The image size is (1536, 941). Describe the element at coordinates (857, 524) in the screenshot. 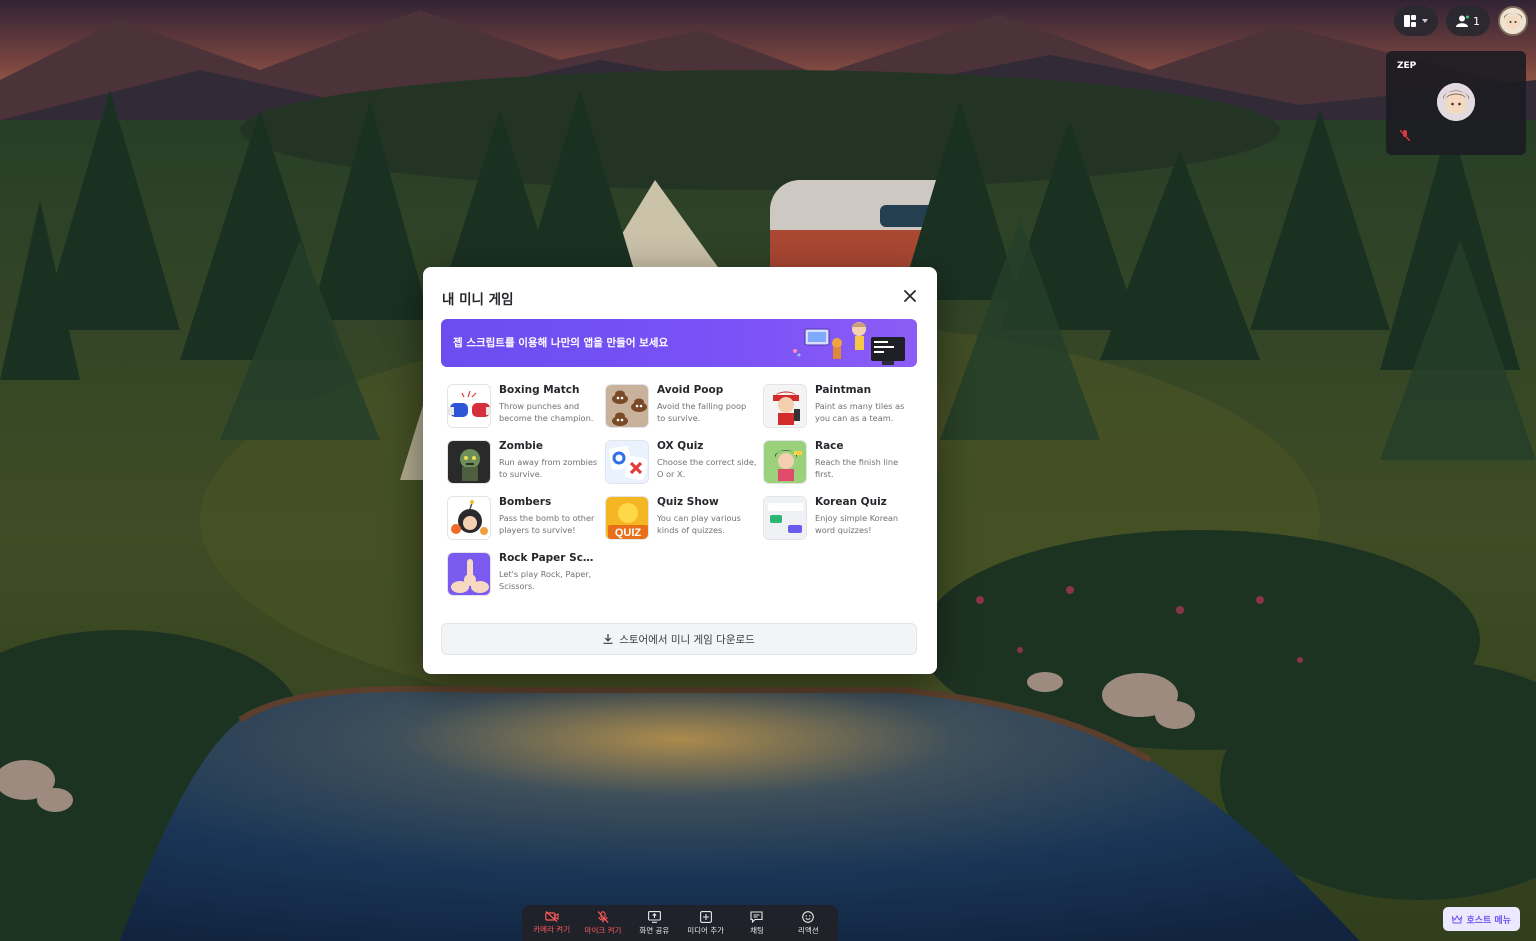

I see `game-description: Enjoy simple Korean word quizzes!` at that location.